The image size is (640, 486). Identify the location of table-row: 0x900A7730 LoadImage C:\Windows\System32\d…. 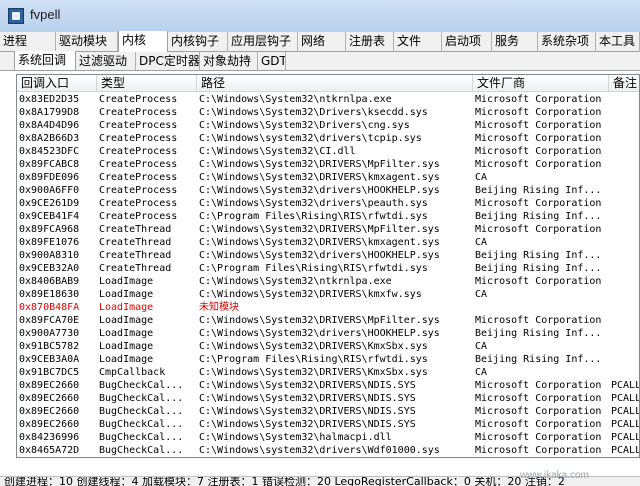
(328, 333).